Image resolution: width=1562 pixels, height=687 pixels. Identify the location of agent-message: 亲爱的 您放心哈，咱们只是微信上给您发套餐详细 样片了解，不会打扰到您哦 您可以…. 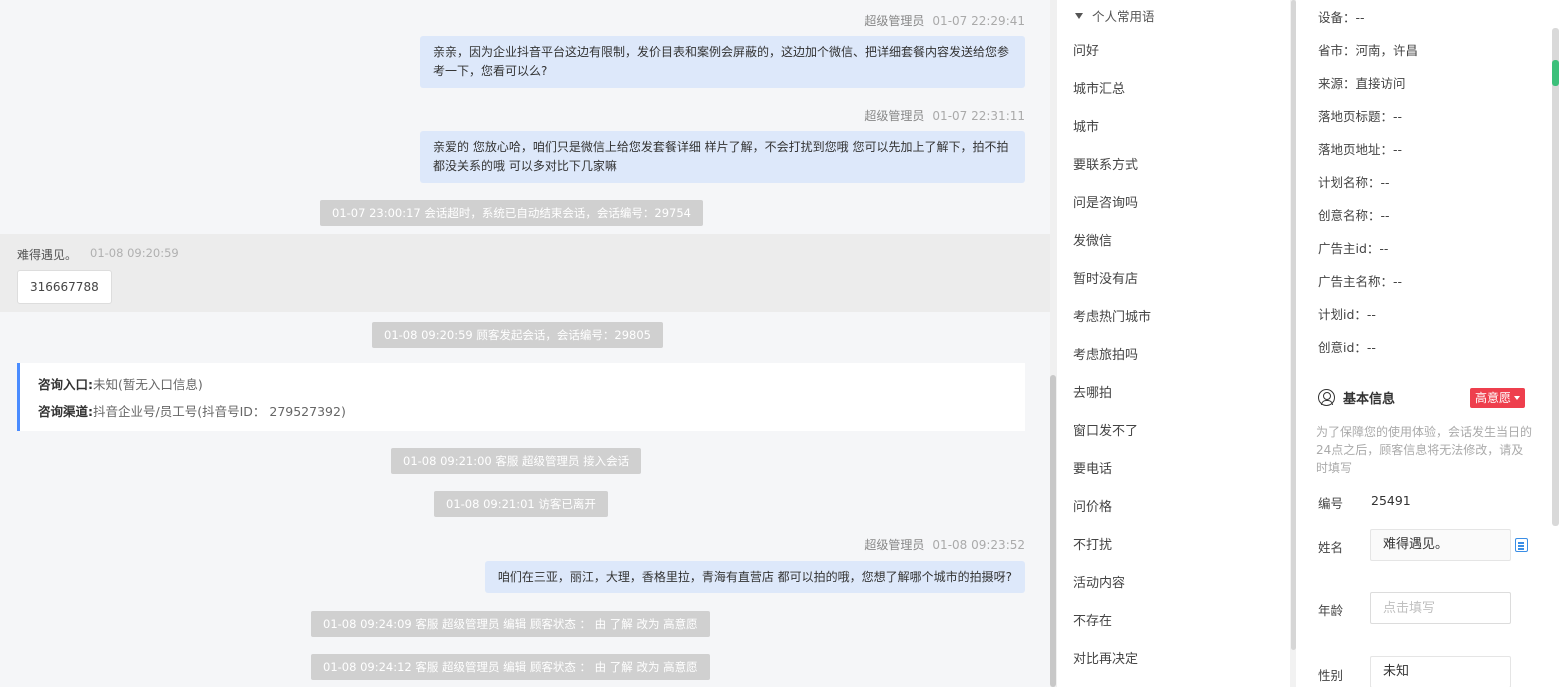
(722, 157).